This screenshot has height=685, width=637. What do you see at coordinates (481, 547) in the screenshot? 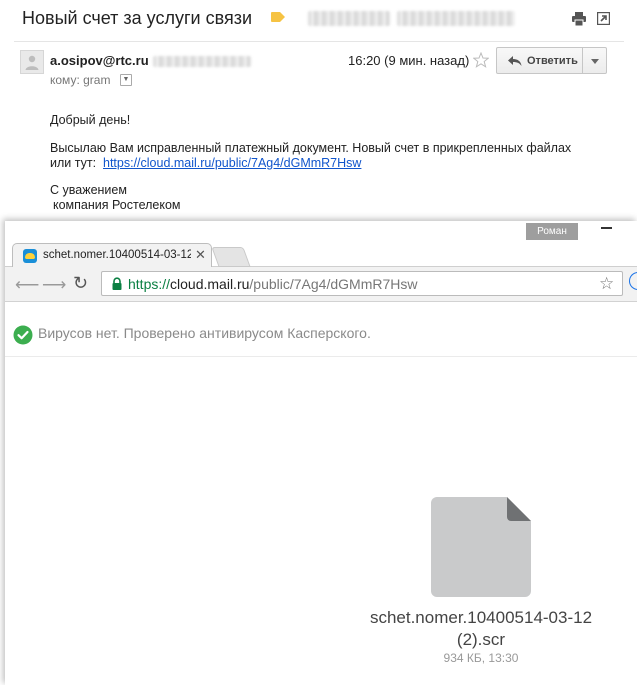
I see `file-icon` at bounding box center [481, 547].